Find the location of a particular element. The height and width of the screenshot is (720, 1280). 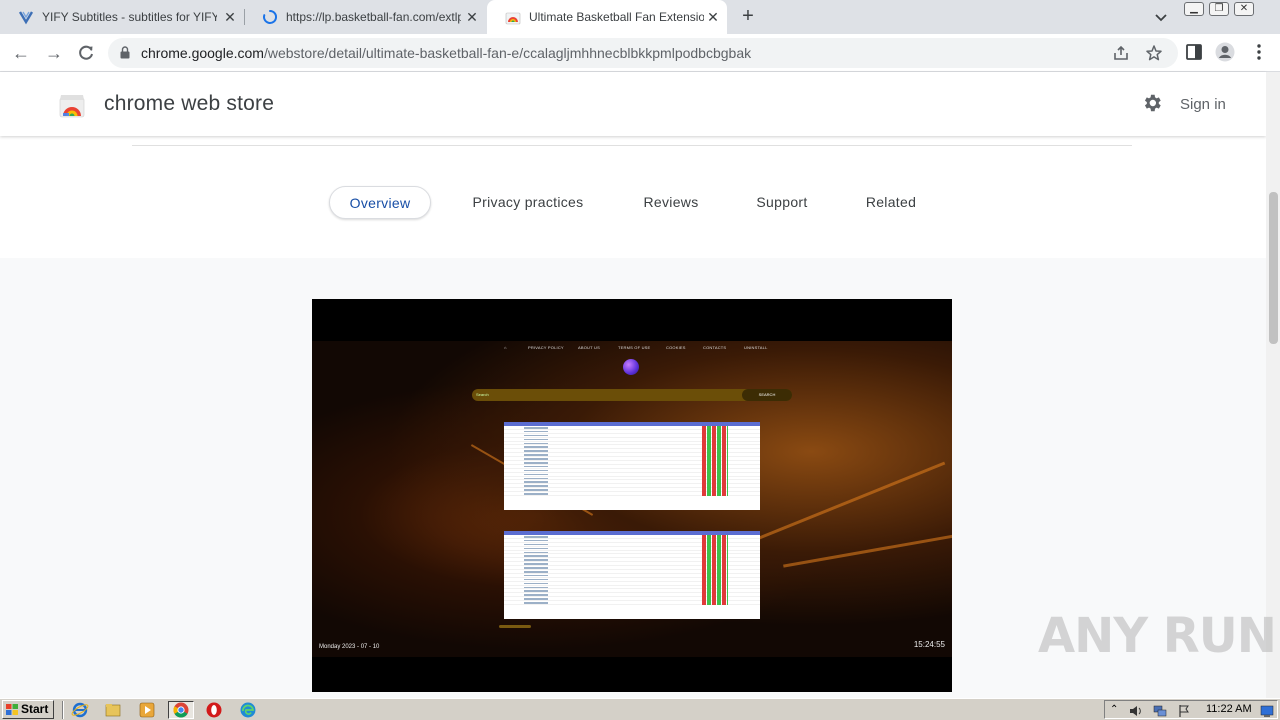

web-store-header: chrome web store Sign in is located at coordinates (633, 104).